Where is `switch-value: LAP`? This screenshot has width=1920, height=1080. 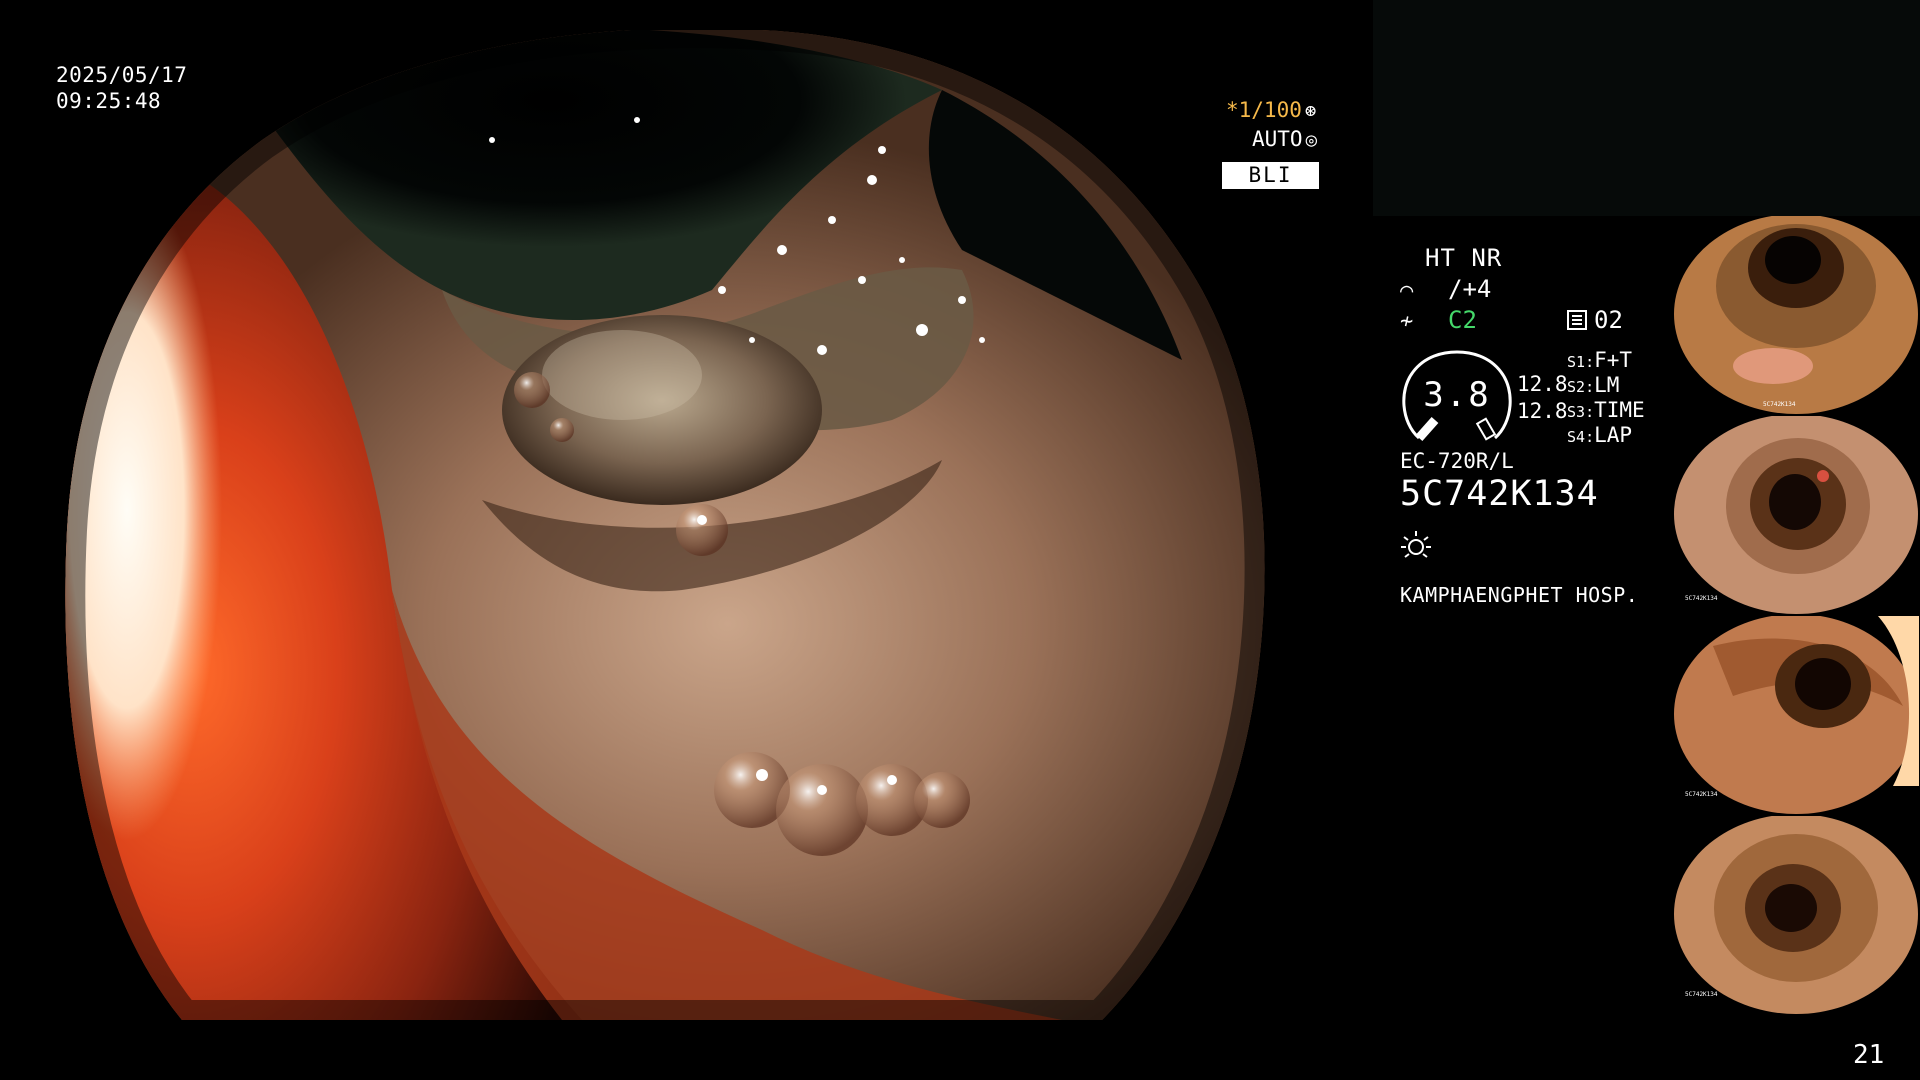 switch-value: LAP is located at coordinates (1613, 435).